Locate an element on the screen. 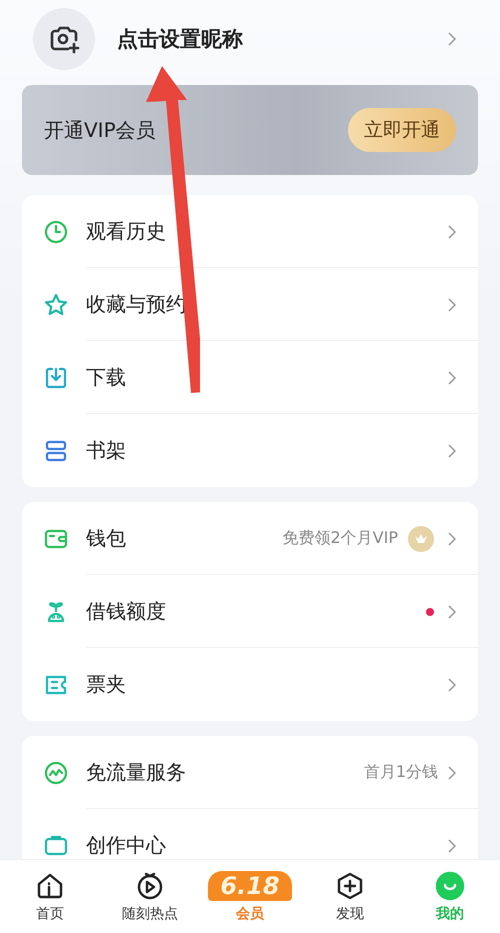 This screenshot has width=500, height=933. star-icon is located at coordinates (56, 304).